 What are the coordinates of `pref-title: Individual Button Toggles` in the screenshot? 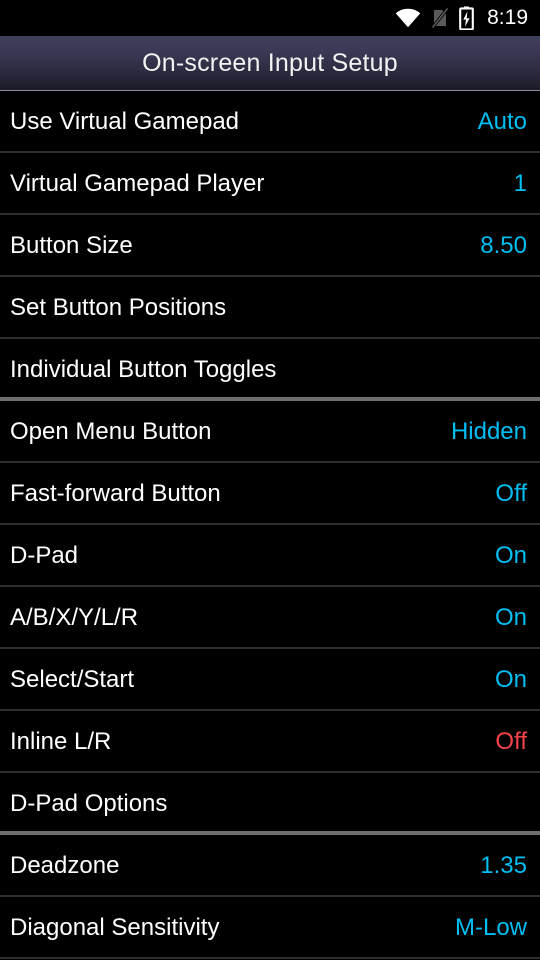 It's located at (143, 369).